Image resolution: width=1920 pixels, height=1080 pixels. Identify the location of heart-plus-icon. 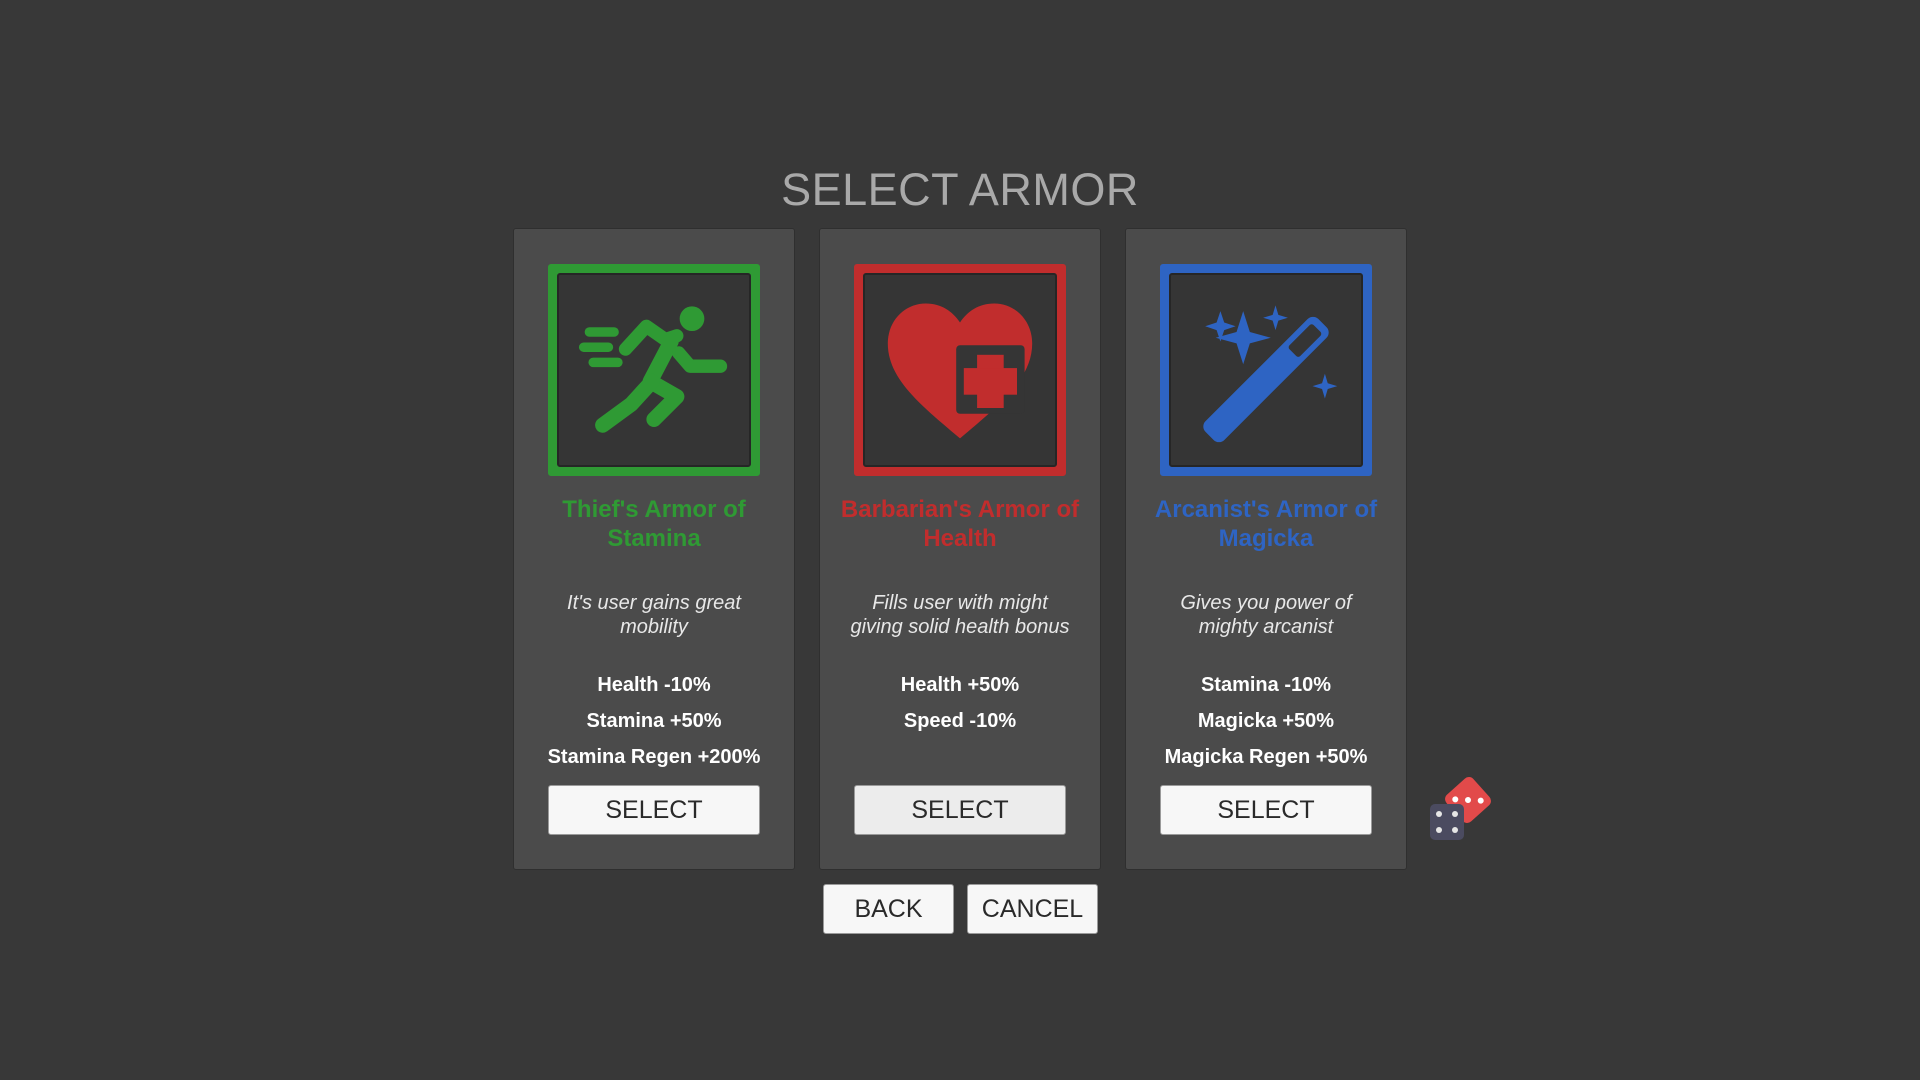
(960, 371).